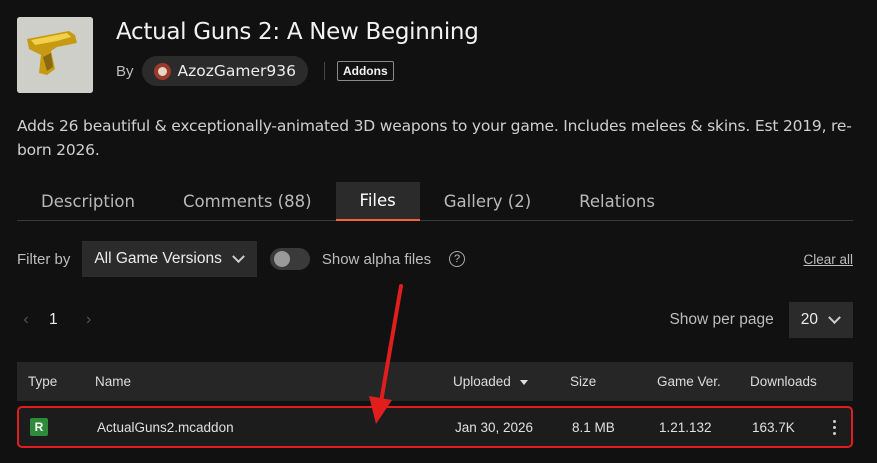 The width and height of the screenshot is (877, 463). I want to click on header-name: Name, so click(113, 381).